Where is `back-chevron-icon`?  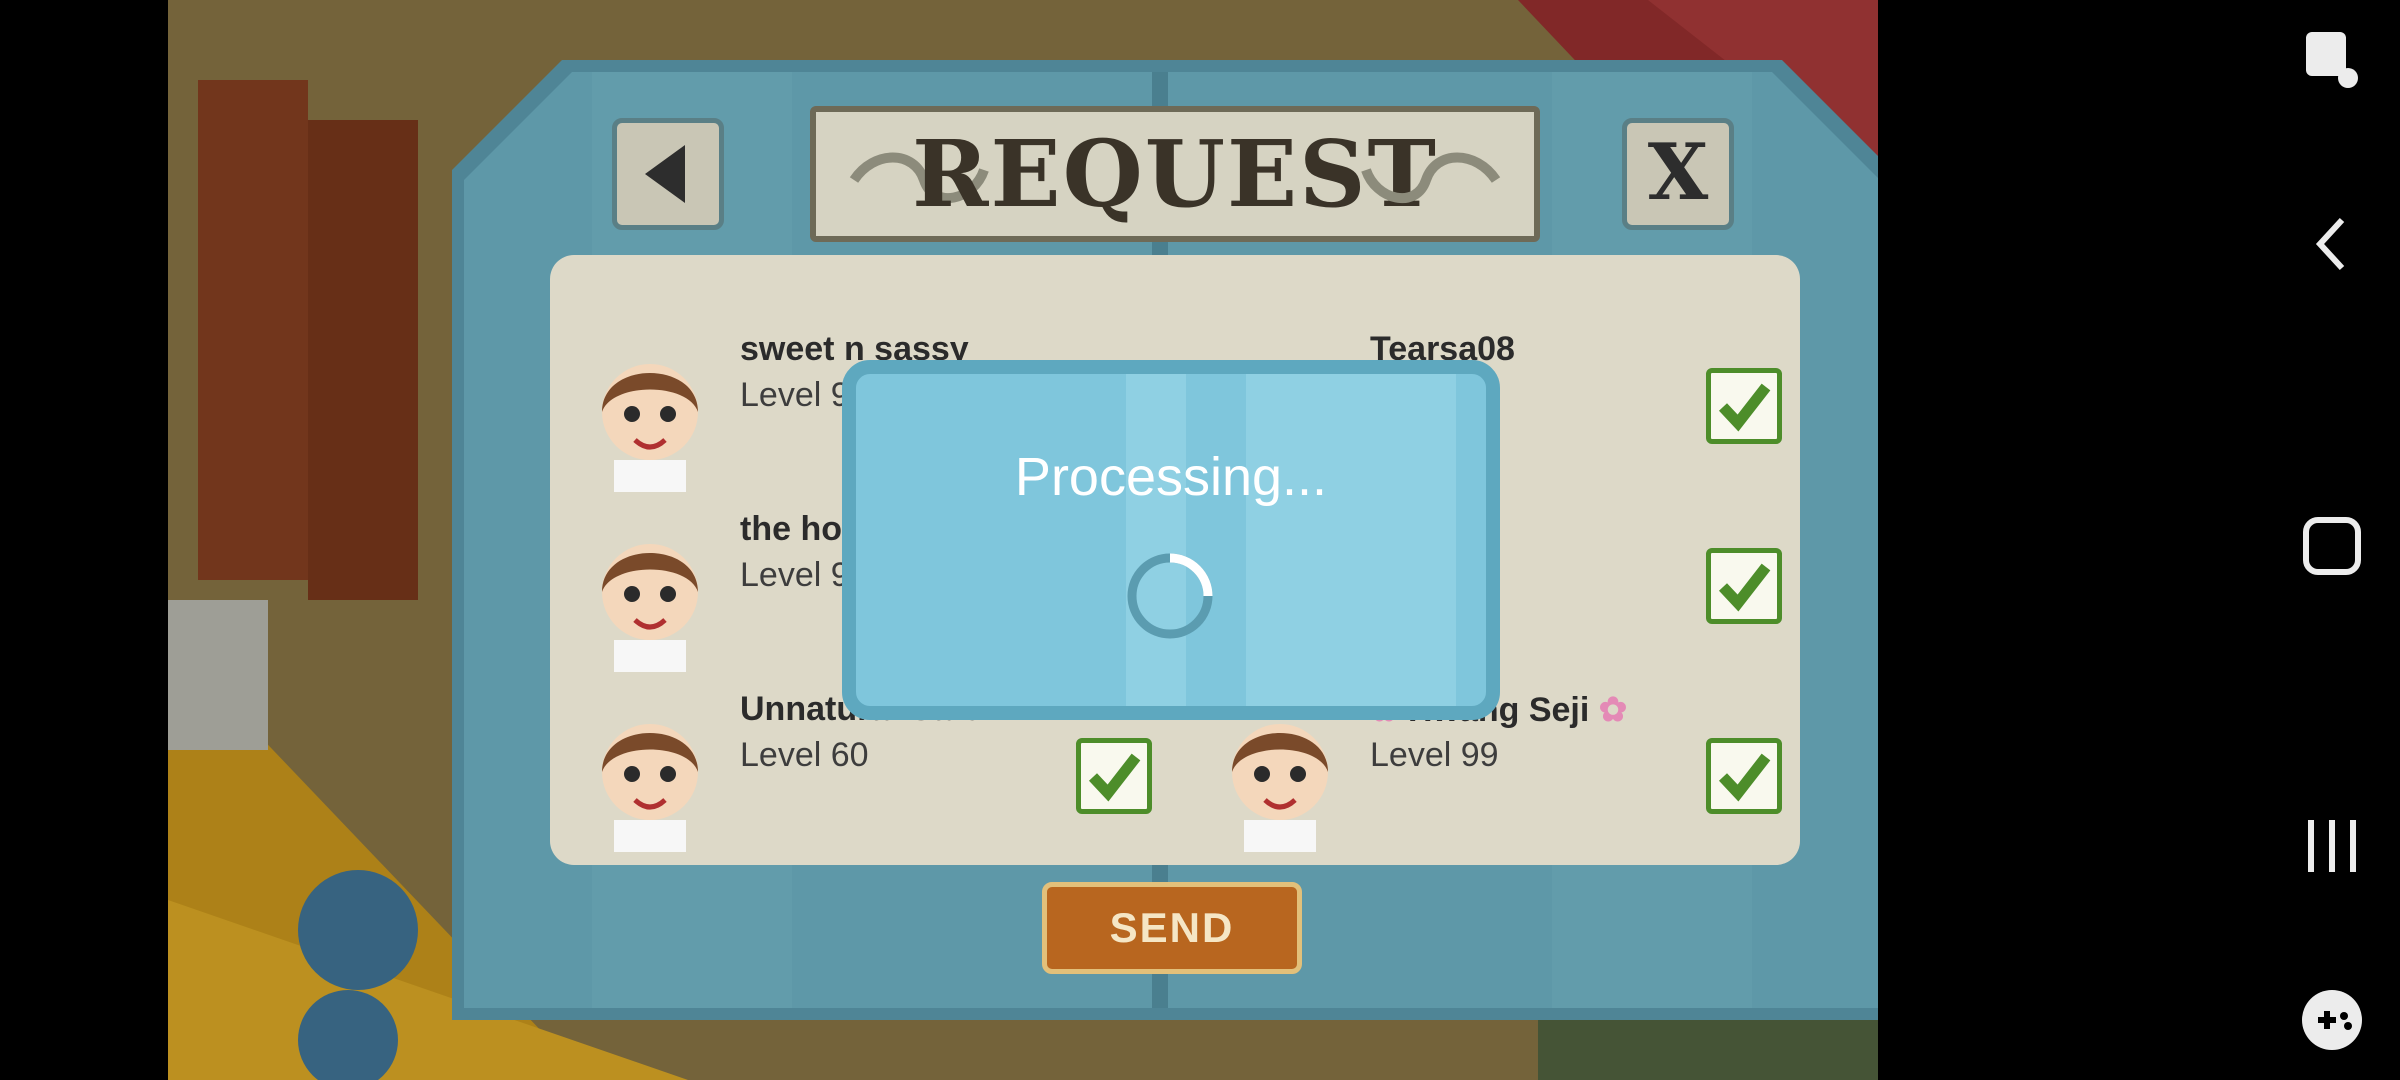 back-chevron-icon is located at coordinates (2332, 244).